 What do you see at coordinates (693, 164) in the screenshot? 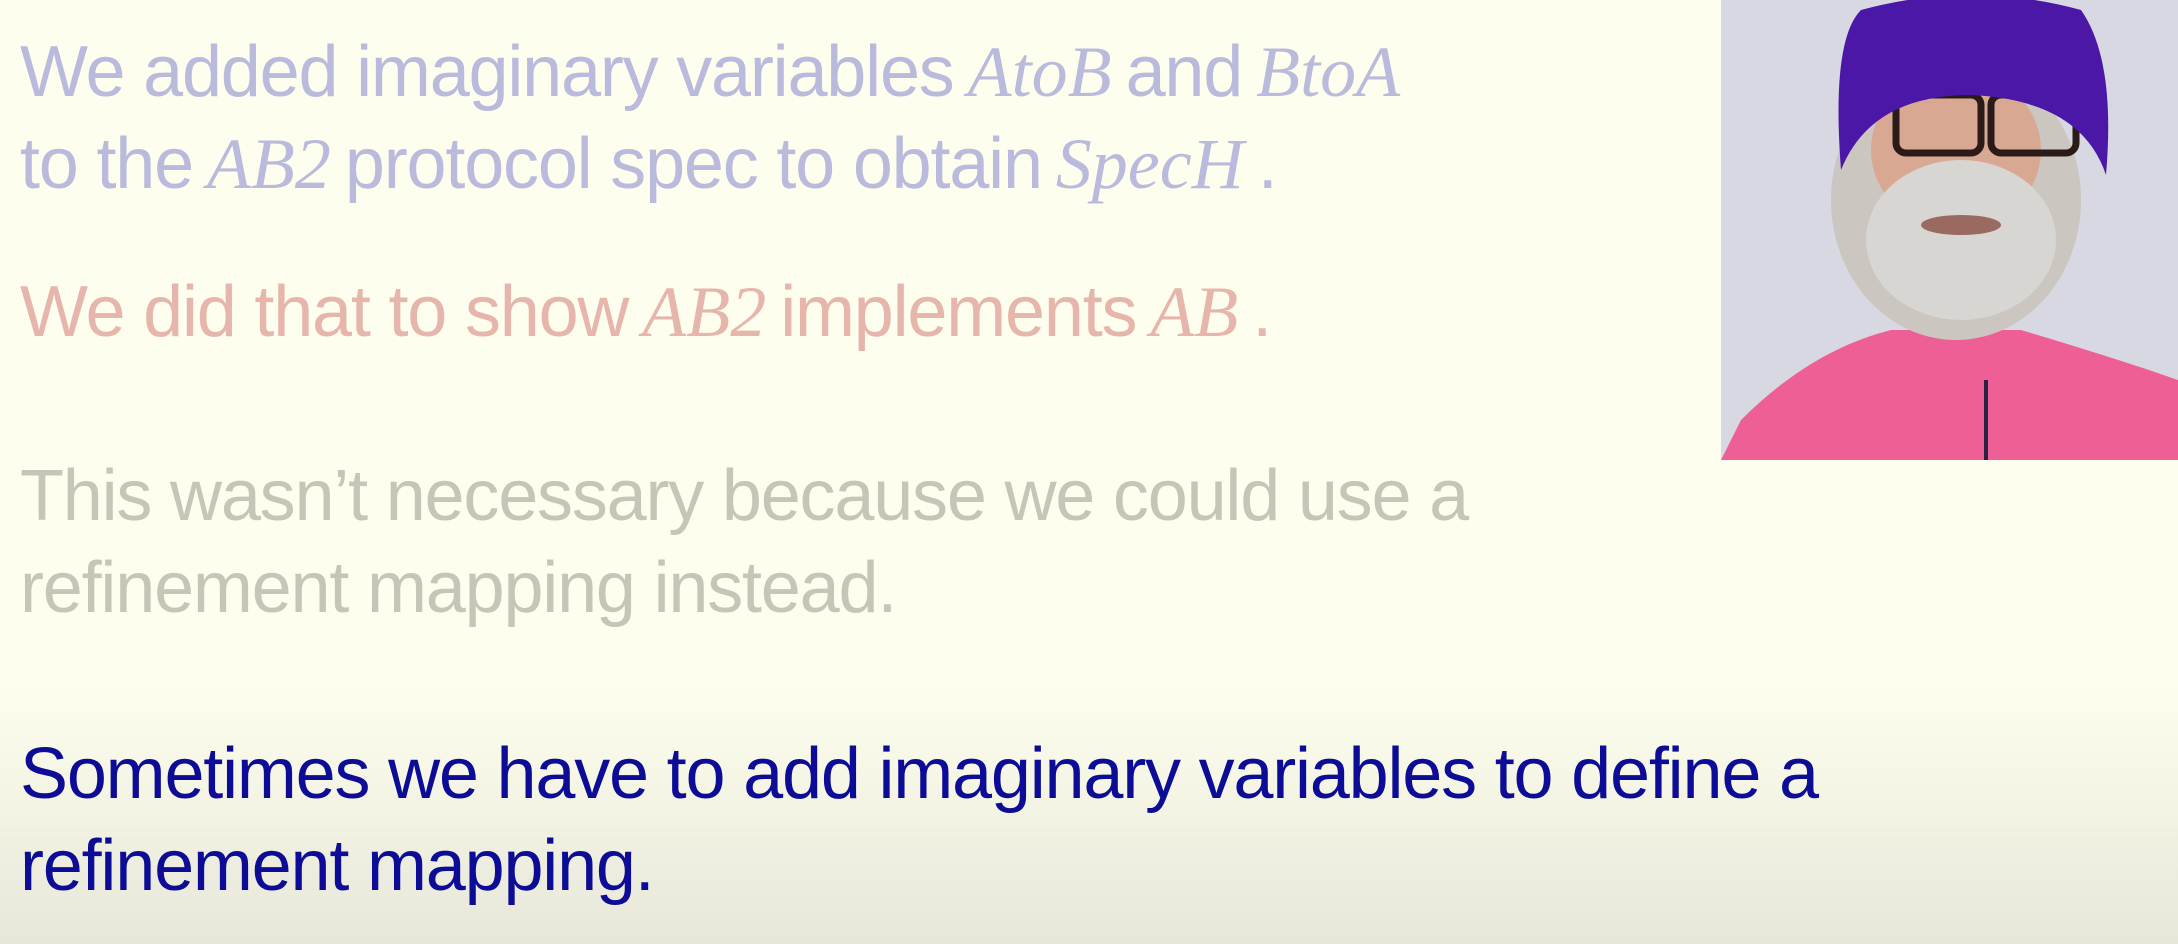
I see `text: protocol spec to obtain` at bounding box center [693, 164].